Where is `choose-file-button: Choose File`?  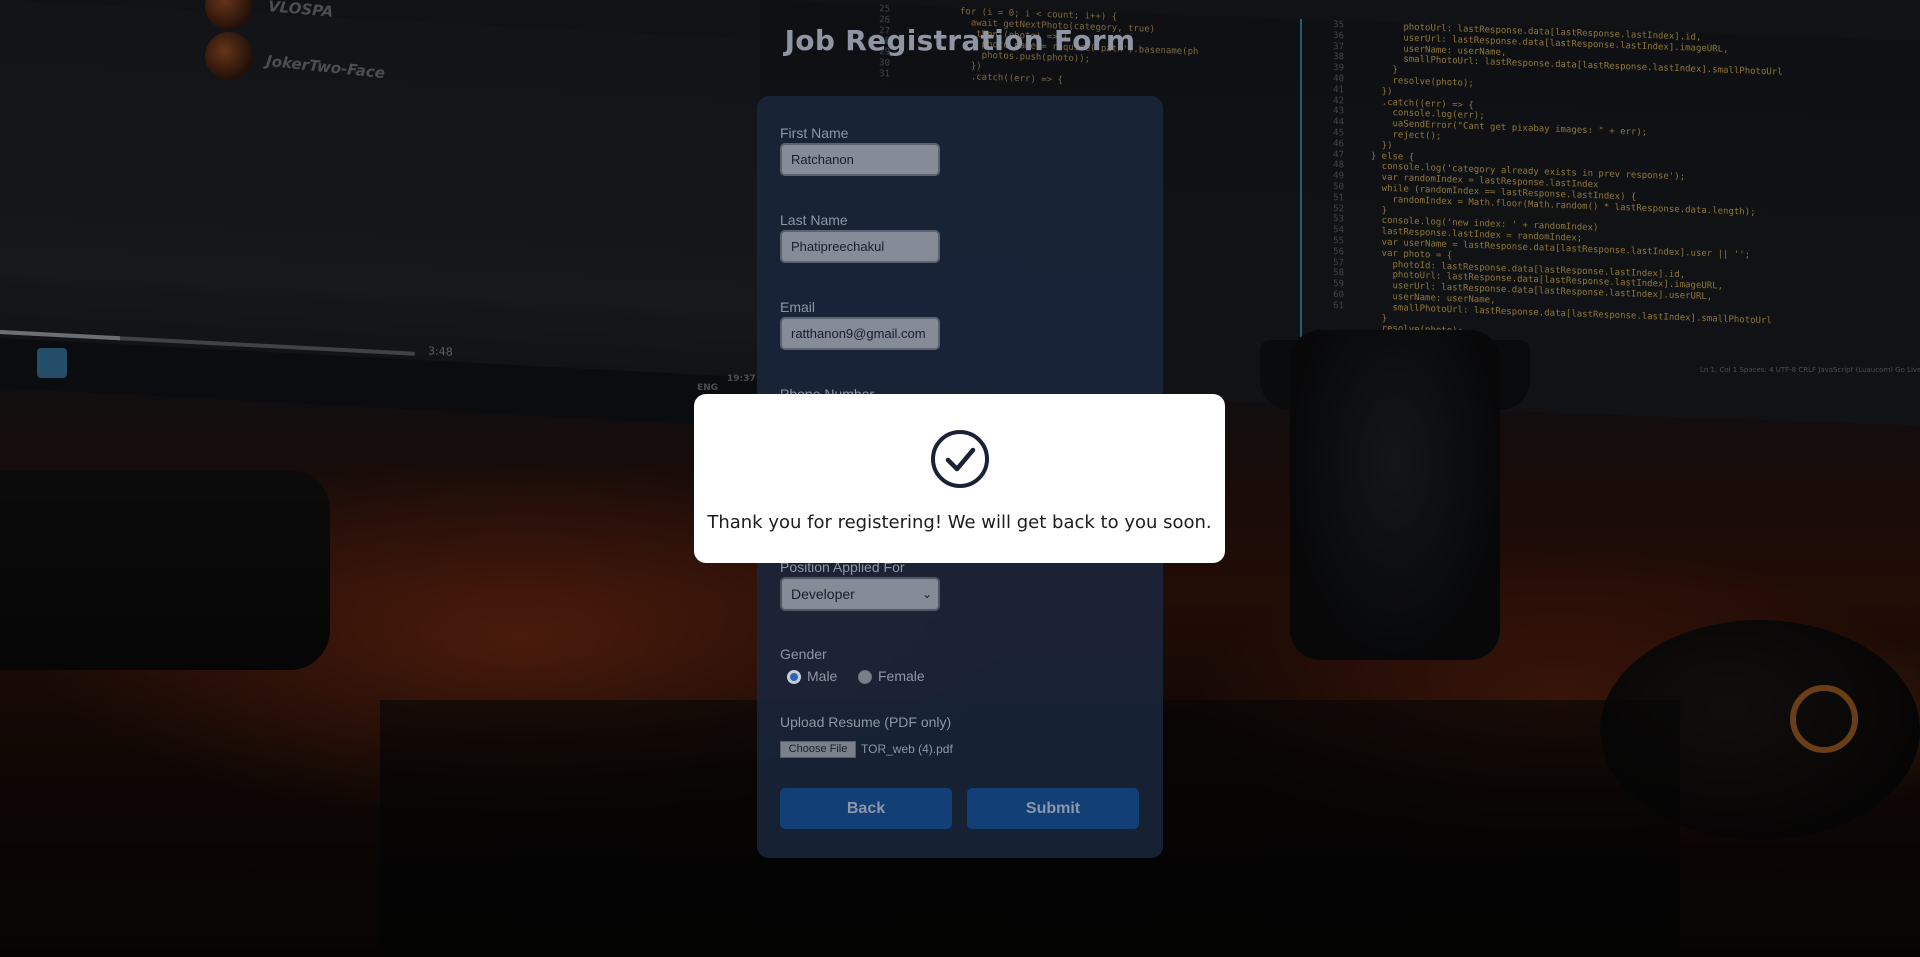 choose-file-button: Choose File is located at coordinates (818, 749).